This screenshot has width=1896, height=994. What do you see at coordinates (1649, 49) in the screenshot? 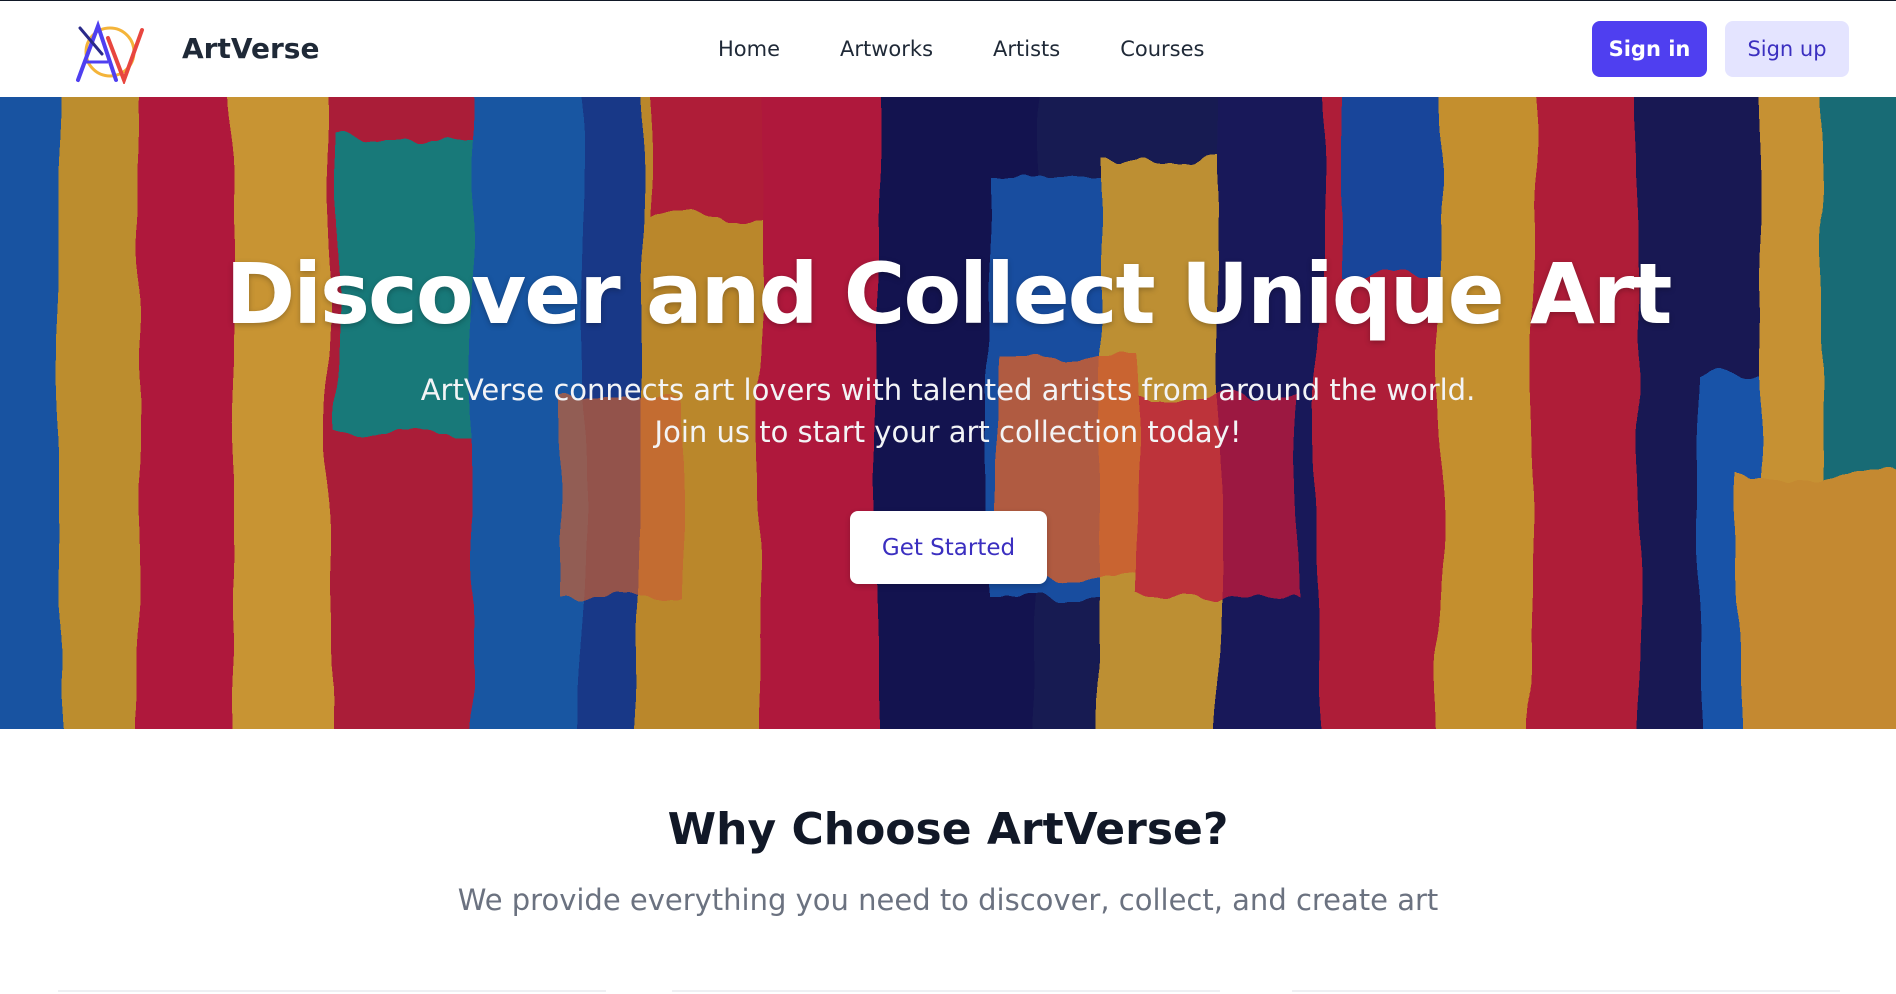
I see `sign-in-button: Sign in` at bounding box center [1649, 49].